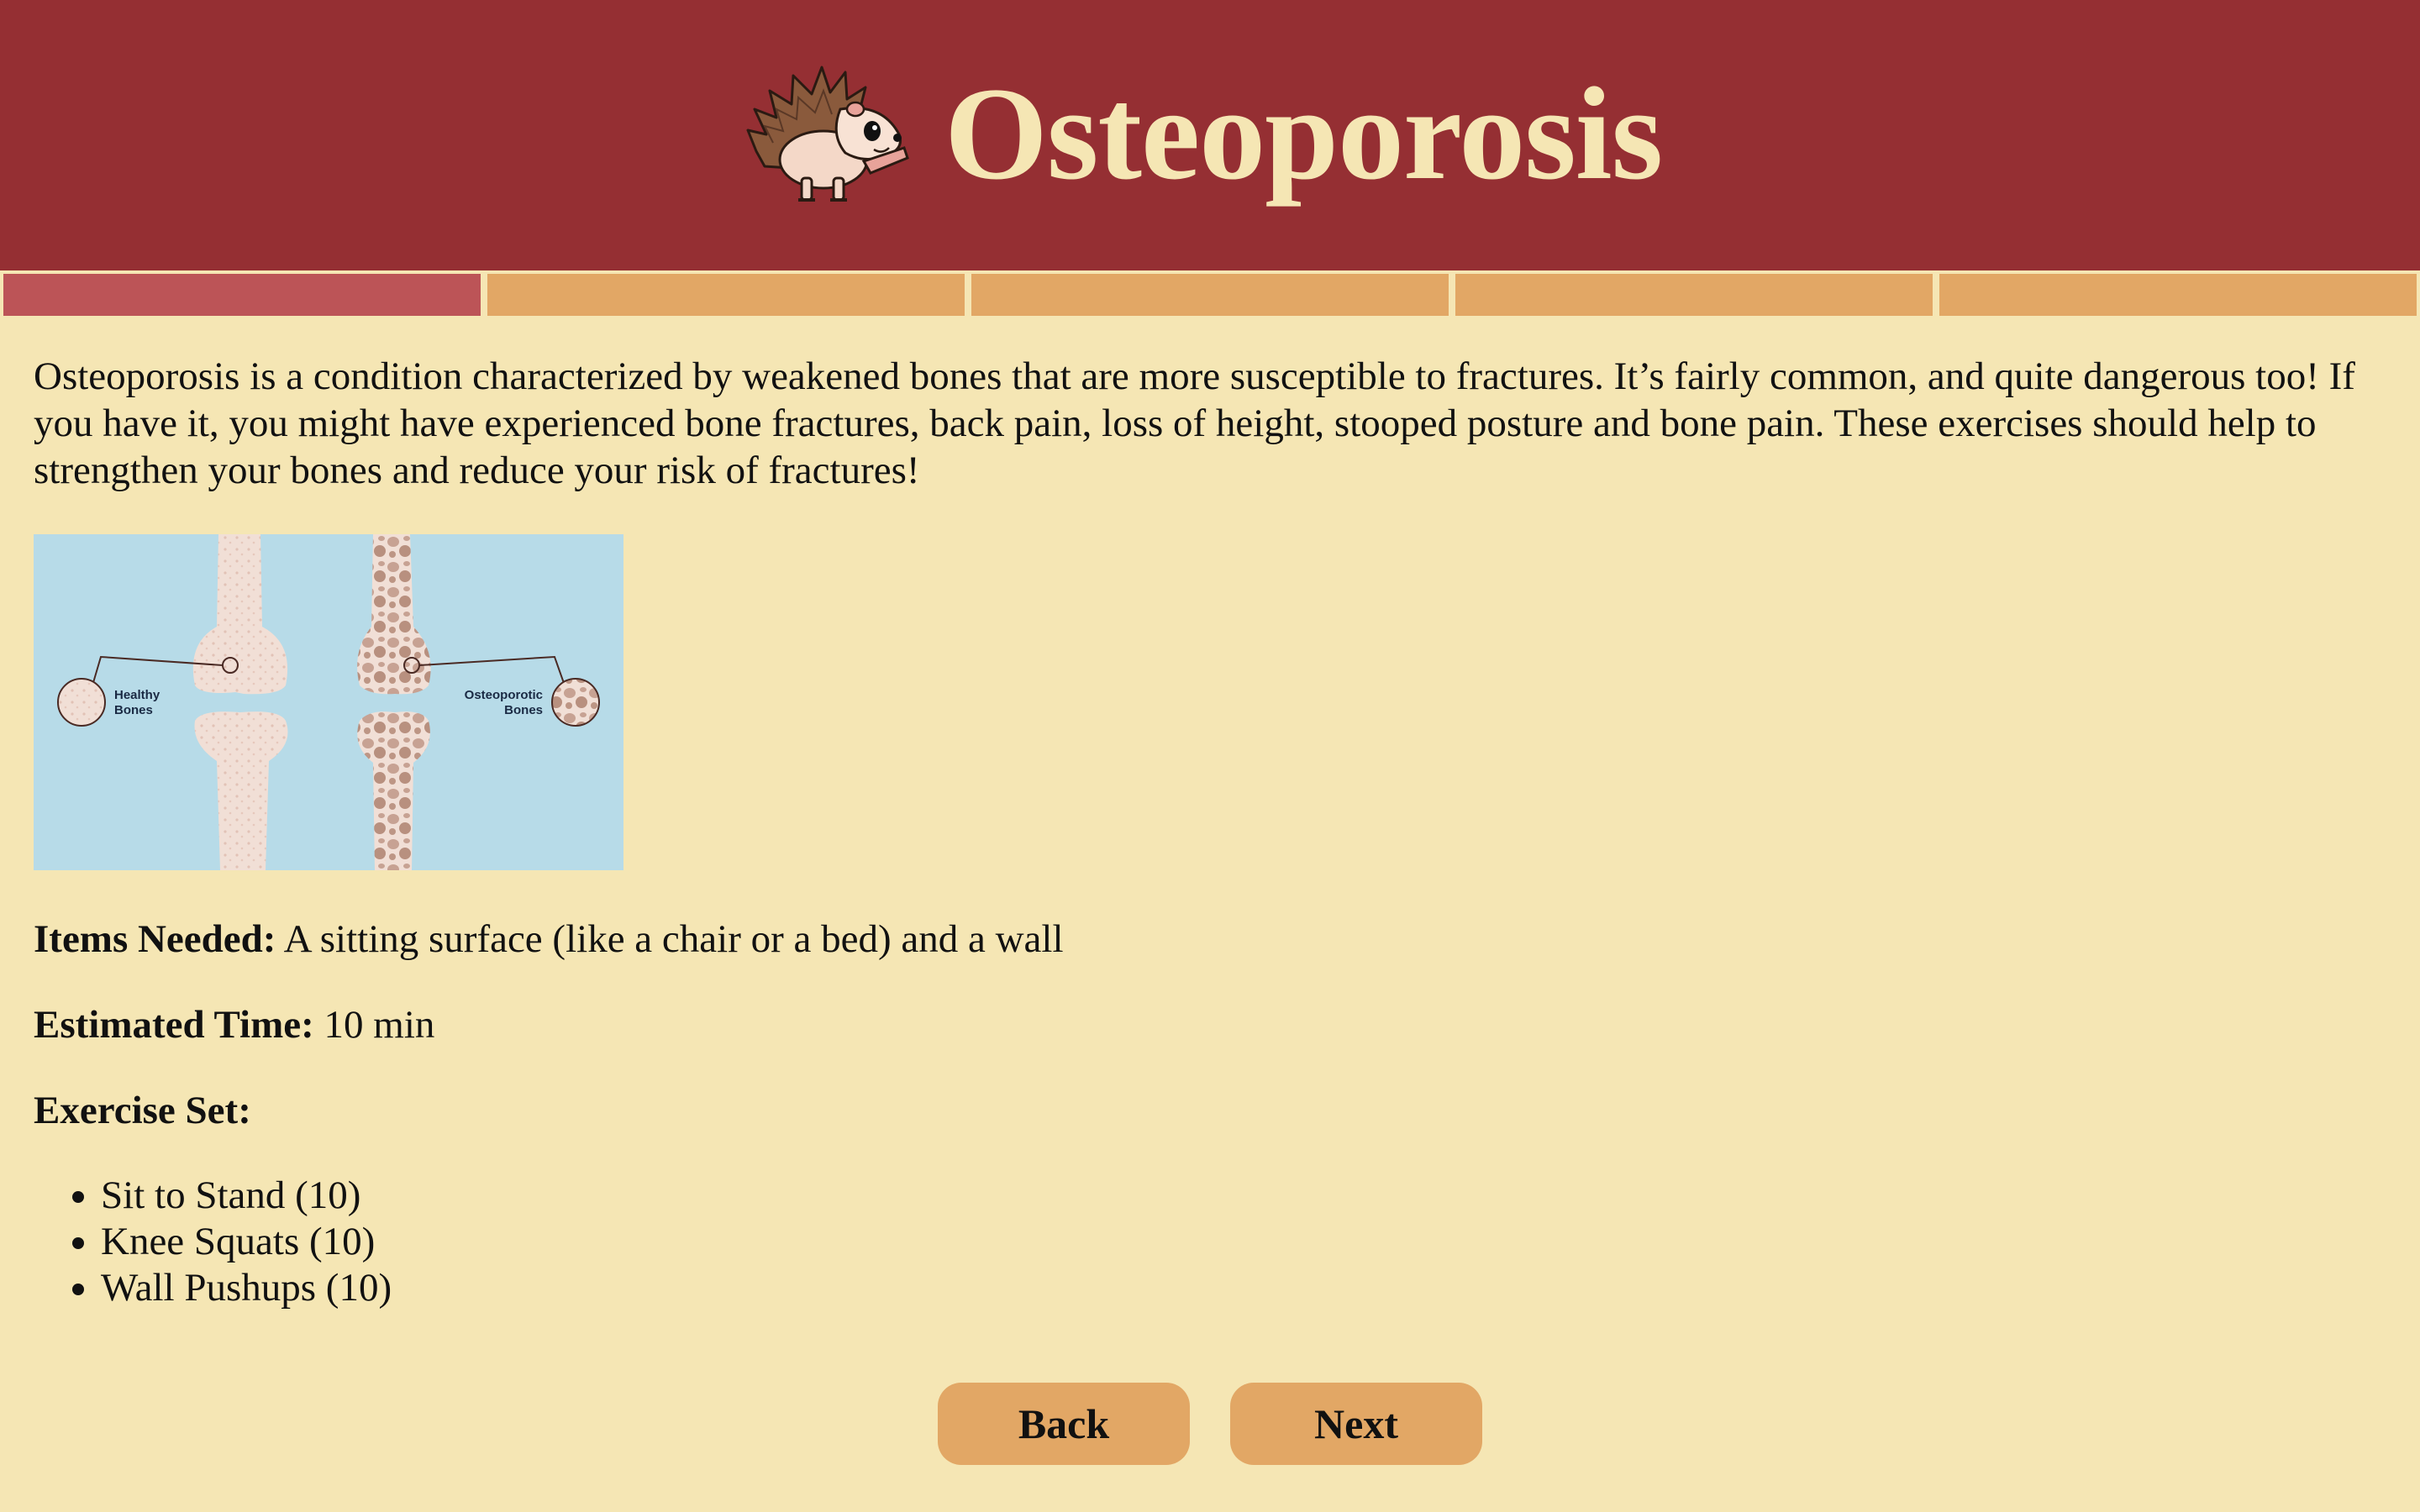 This screenshot has width=2420, height=1512. Describe the element at coordinates (329, 702) in the screenshot. I see `bone-illustration: Healthy Bones Osteoporotic Bones` at that location.